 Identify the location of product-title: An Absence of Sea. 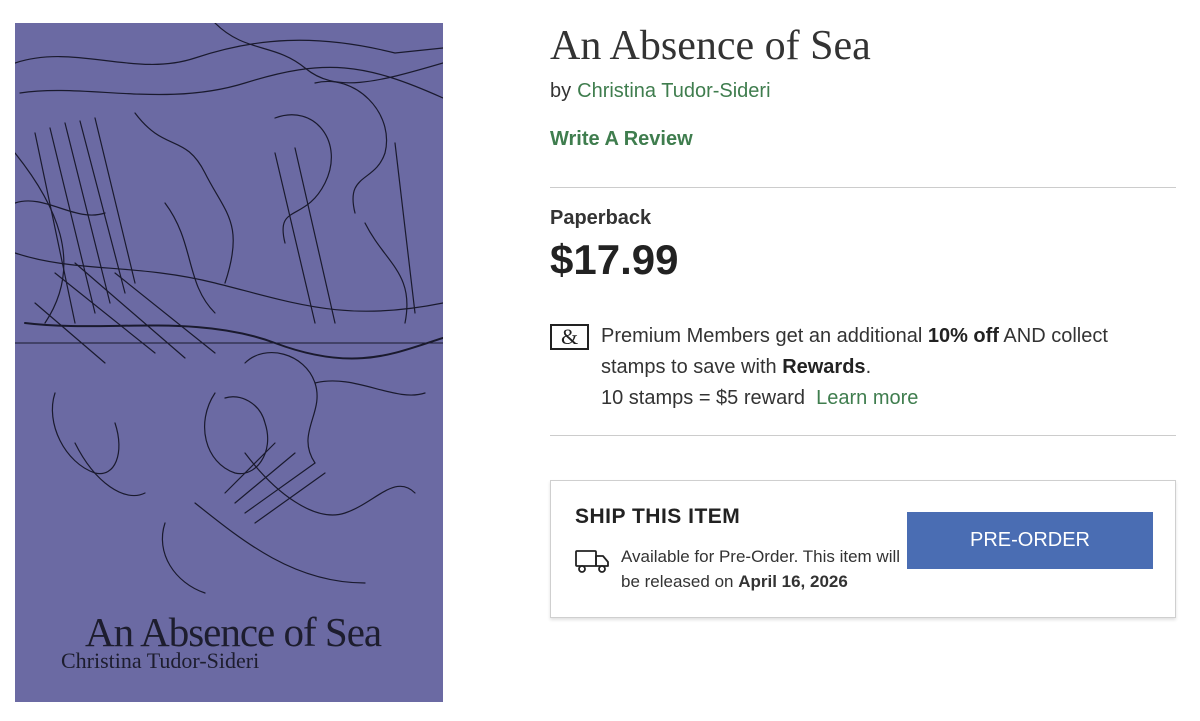
(710, 46).